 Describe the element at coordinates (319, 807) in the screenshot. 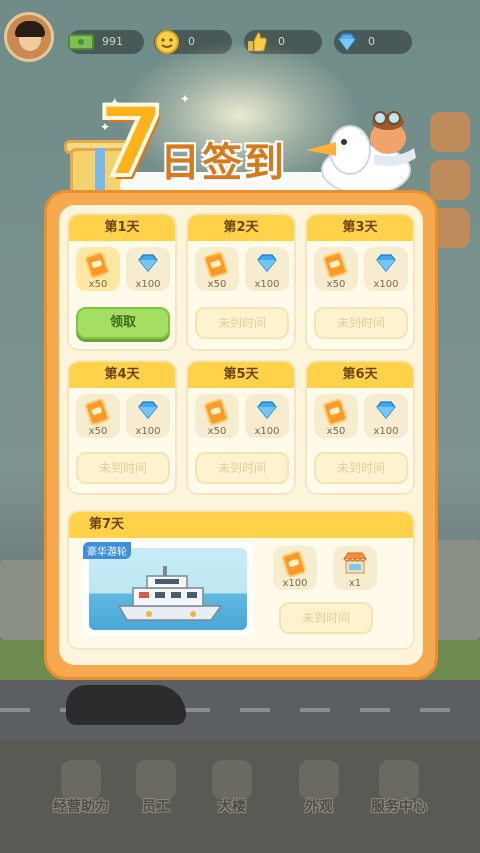

I see `nav-label: 外观` at that location.